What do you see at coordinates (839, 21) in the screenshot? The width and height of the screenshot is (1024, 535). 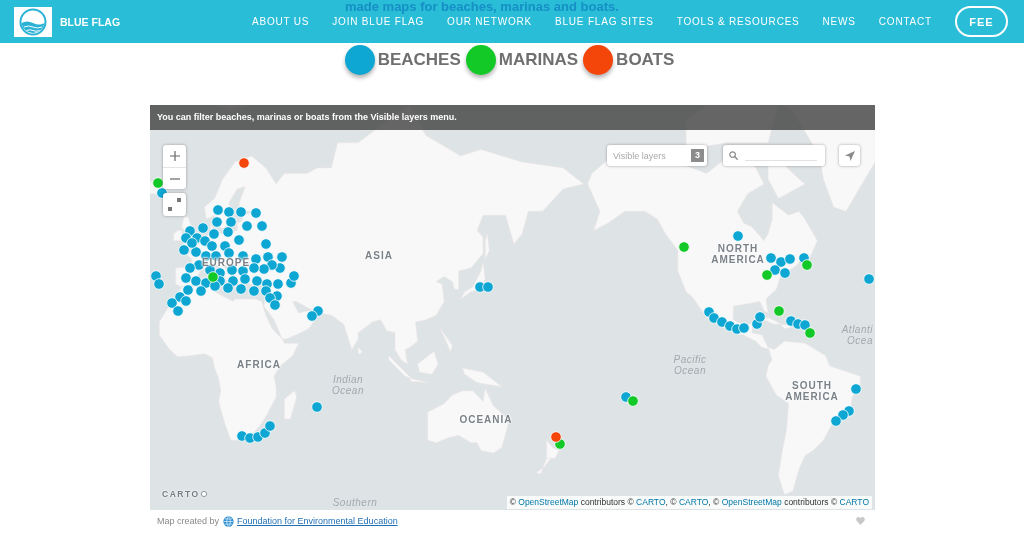 I see `nav-link: NEWS` at bounding box center [839, 21].